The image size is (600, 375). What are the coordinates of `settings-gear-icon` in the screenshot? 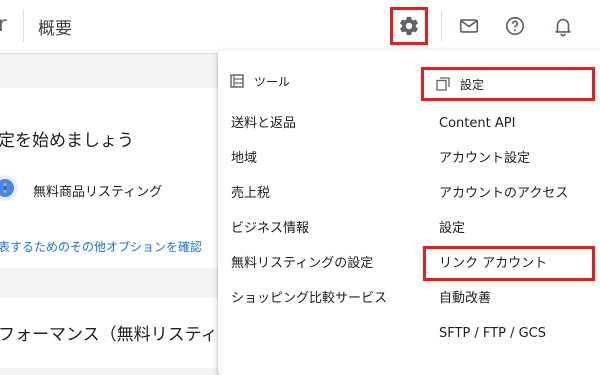 It's located at (409, 26).